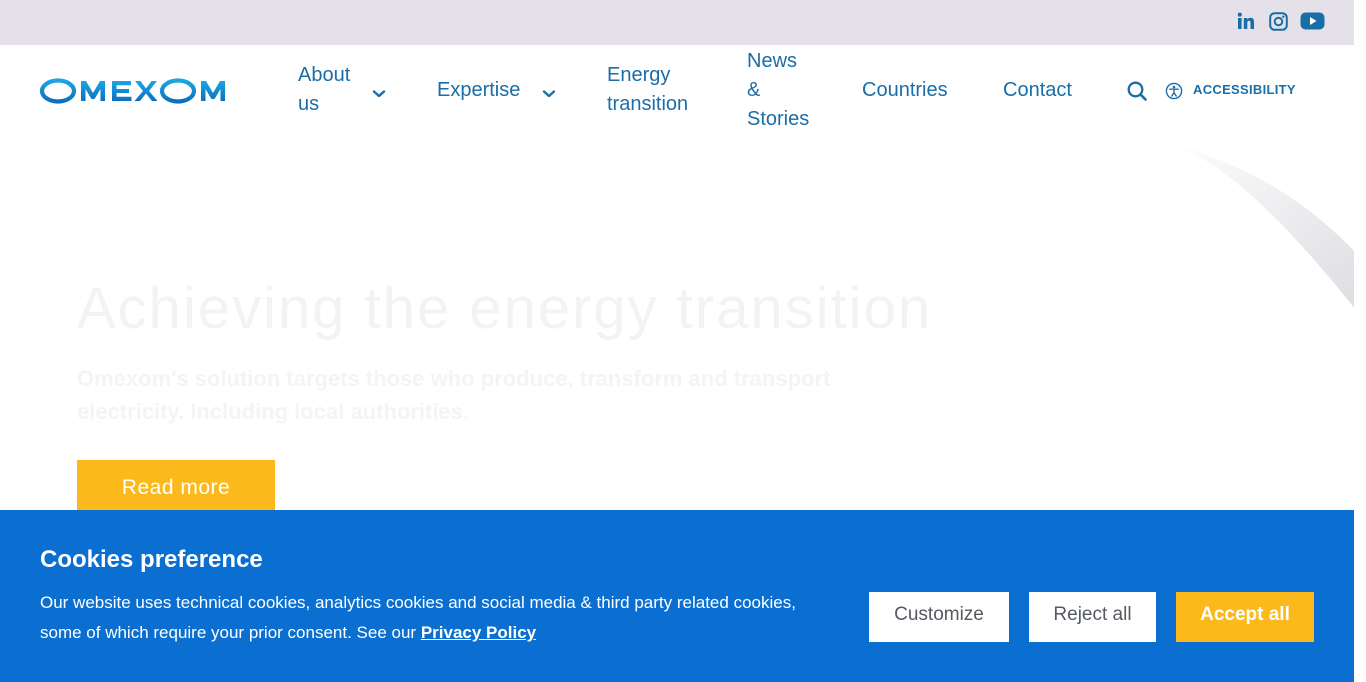 This screenshot has width=1366, height=682. I want to click on omexom-logo, so click(144, 91).